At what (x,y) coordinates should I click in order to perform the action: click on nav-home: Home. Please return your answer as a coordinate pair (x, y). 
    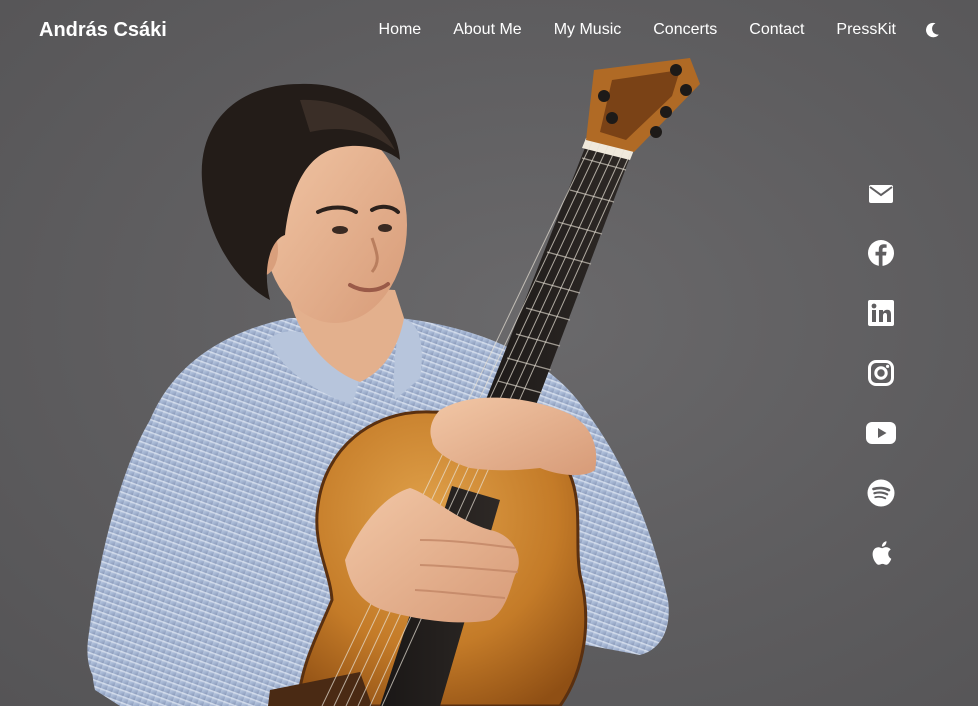
    Looking at the image, I should click on (400, 30).